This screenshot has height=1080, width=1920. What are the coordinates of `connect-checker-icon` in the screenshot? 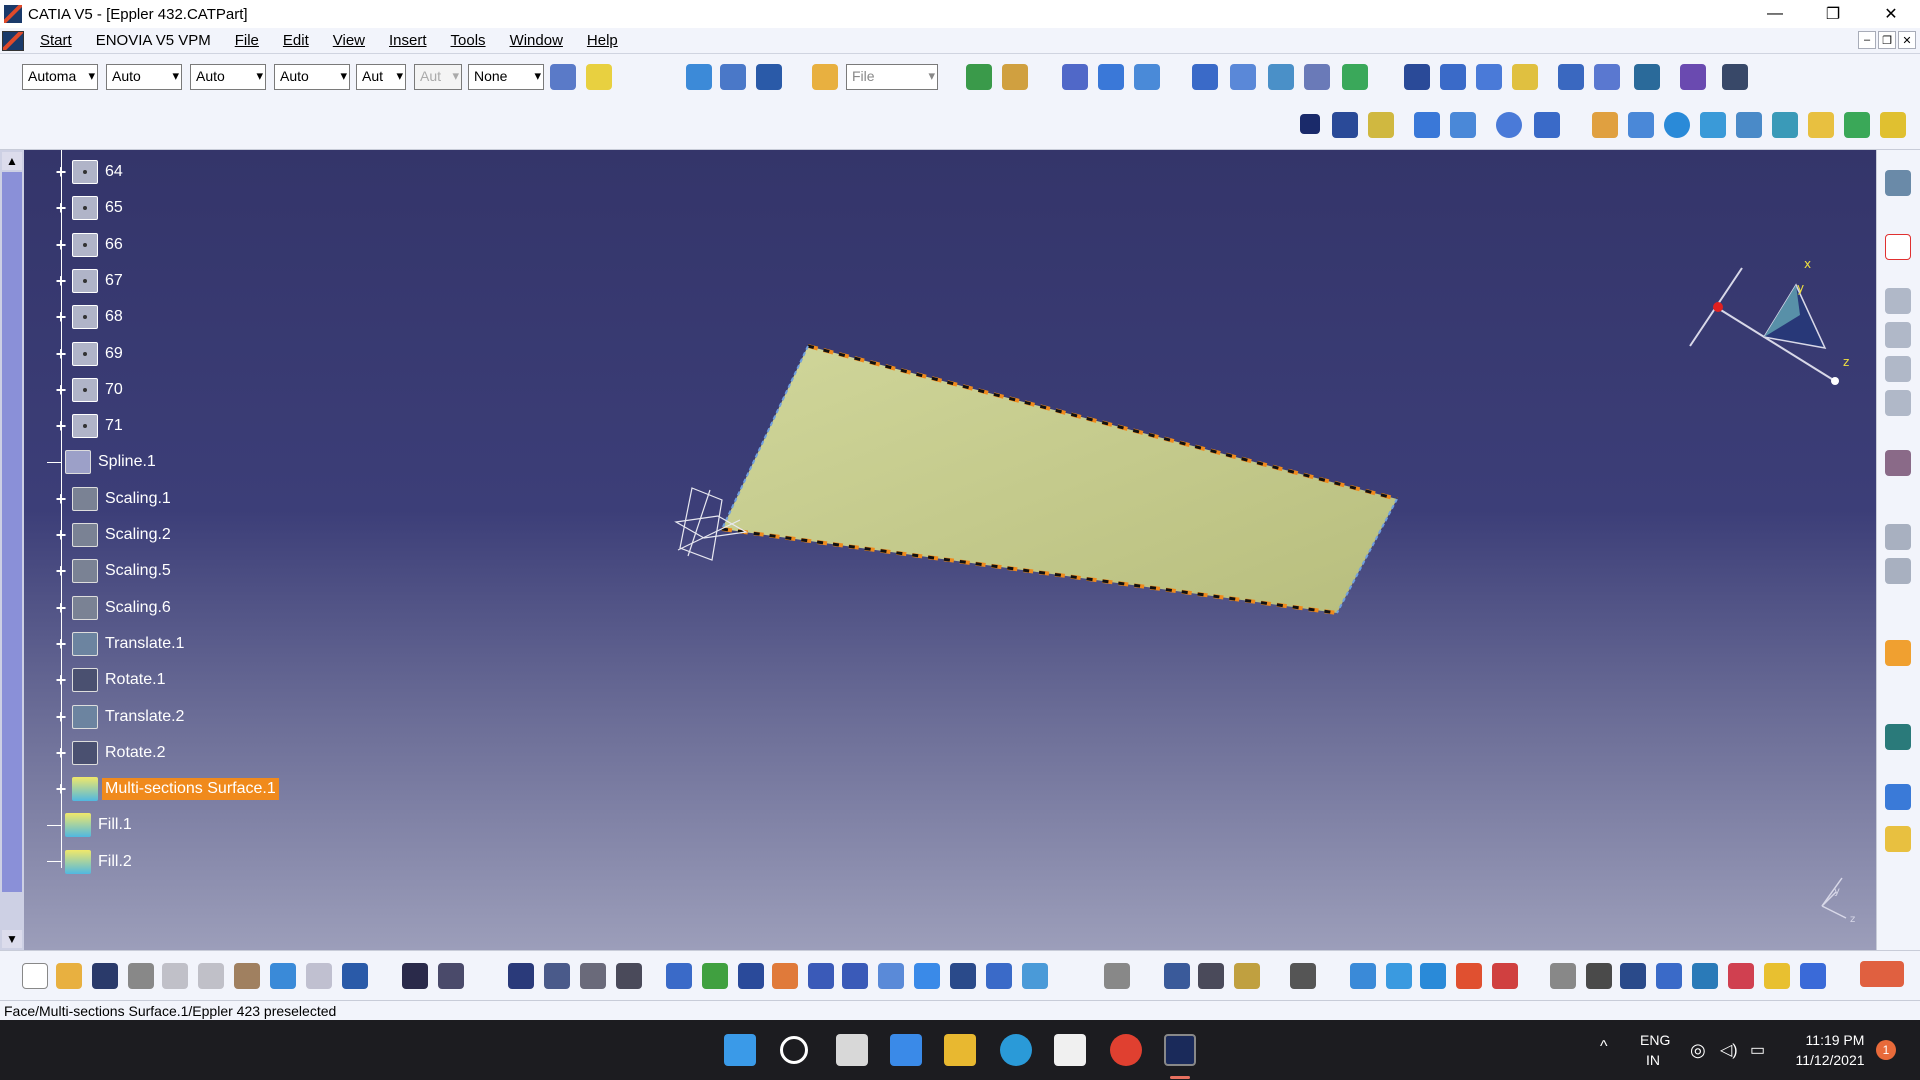 It's located at (1363, 976).